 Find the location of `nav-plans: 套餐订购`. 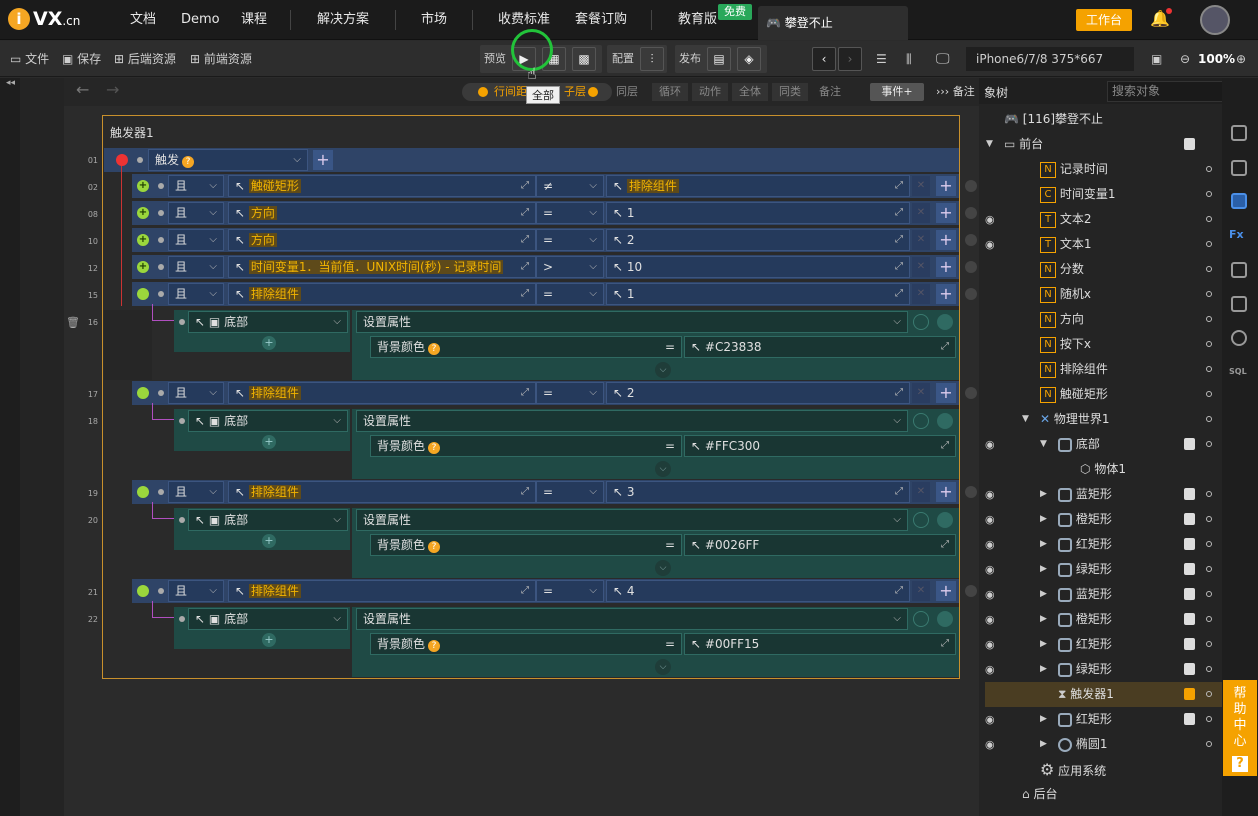

nav-plans: 套餐订购 is located at coordinates (601, 20).